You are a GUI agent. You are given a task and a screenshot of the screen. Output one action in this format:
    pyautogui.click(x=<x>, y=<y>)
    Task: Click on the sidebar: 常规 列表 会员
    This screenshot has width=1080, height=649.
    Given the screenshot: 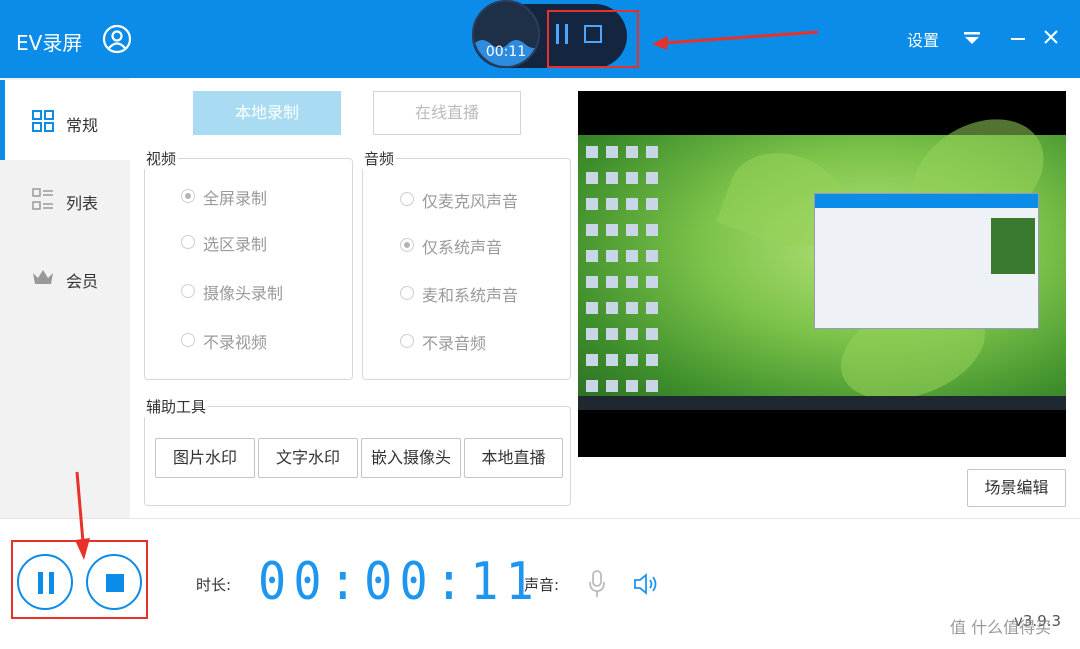 What is the action you would take?
    pyautogui.click(x=65, y=298)
    